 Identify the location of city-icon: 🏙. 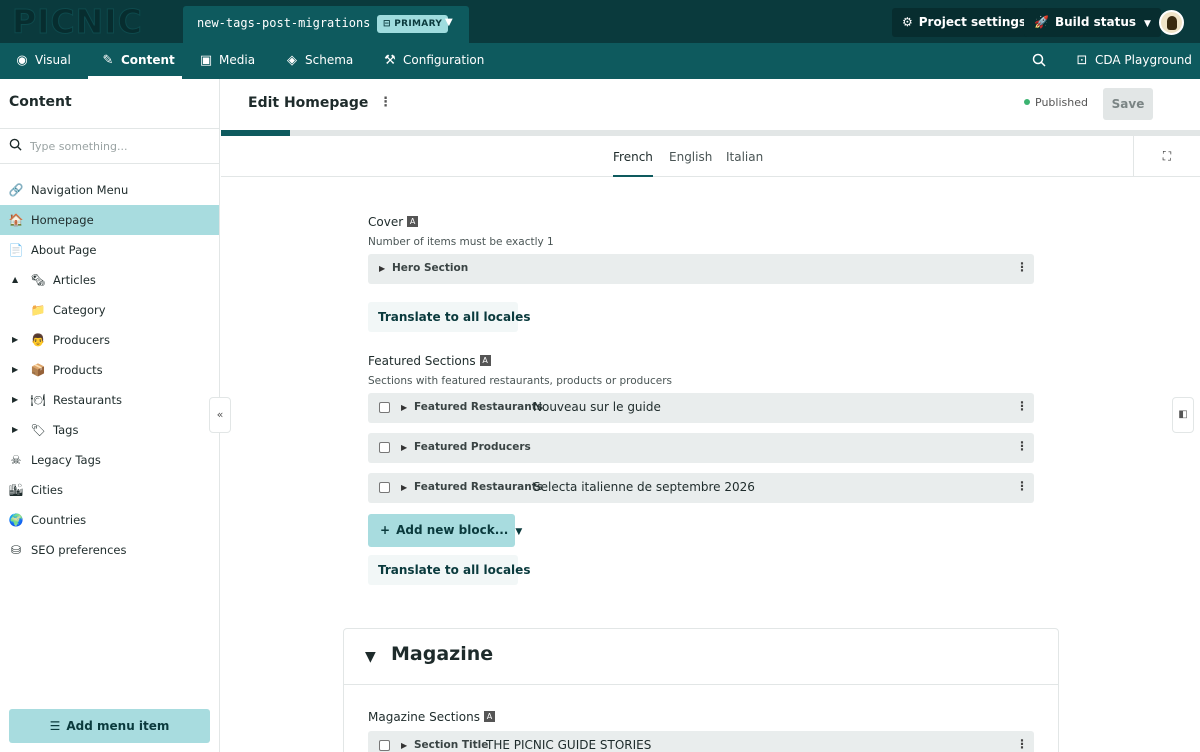
(16, 490).